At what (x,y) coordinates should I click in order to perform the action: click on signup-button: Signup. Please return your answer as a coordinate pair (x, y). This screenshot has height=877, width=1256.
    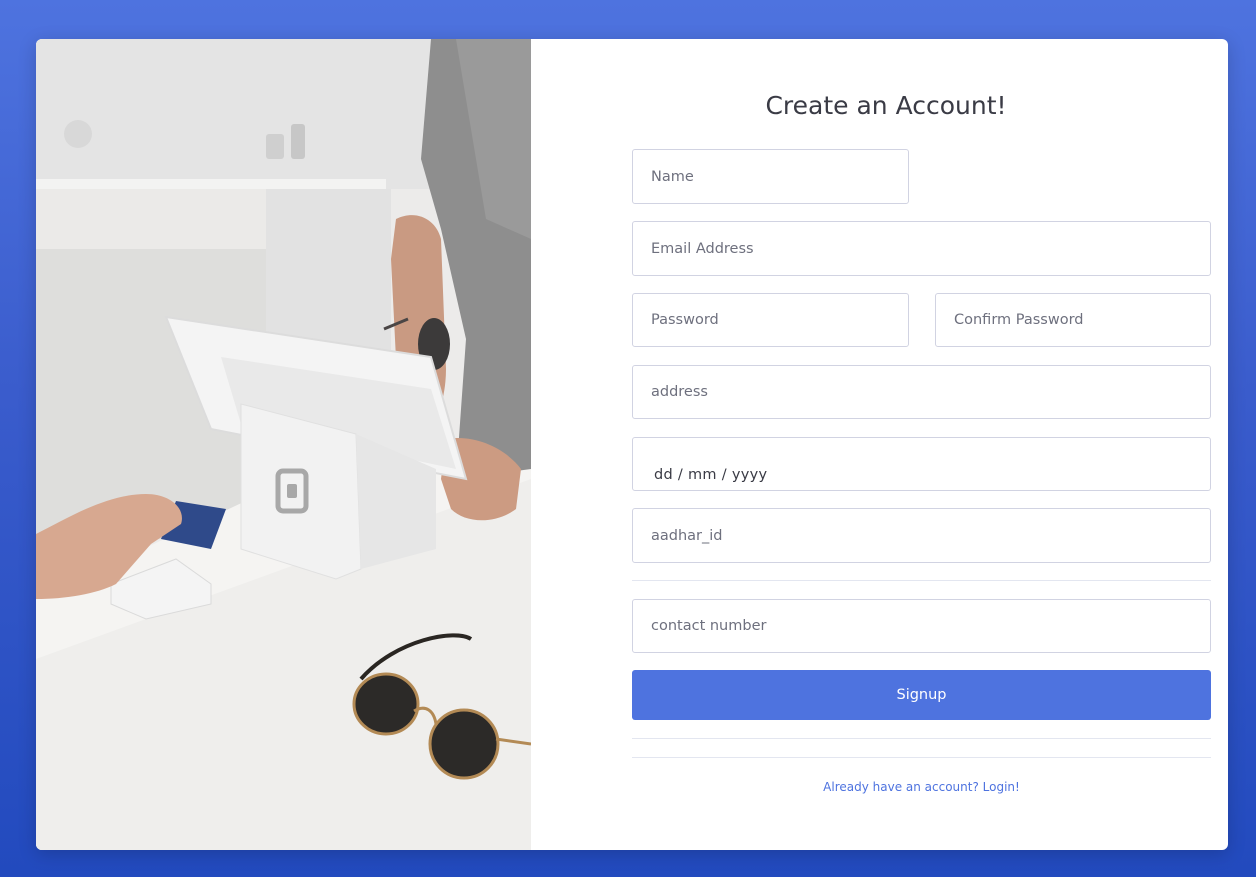
    Looking at the image, I should click on (921, 695).